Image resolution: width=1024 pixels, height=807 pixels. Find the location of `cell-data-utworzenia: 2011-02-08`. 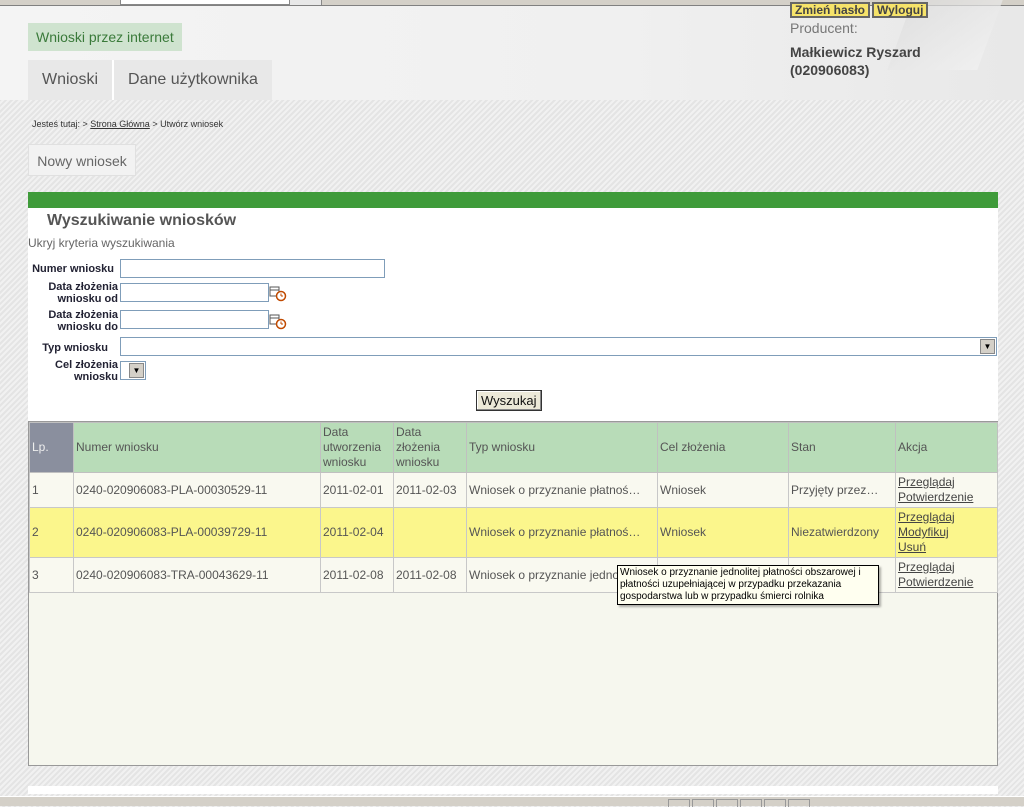

cell-data-utworzenia: 2011-02-08 is located at coordinates (357, 575).